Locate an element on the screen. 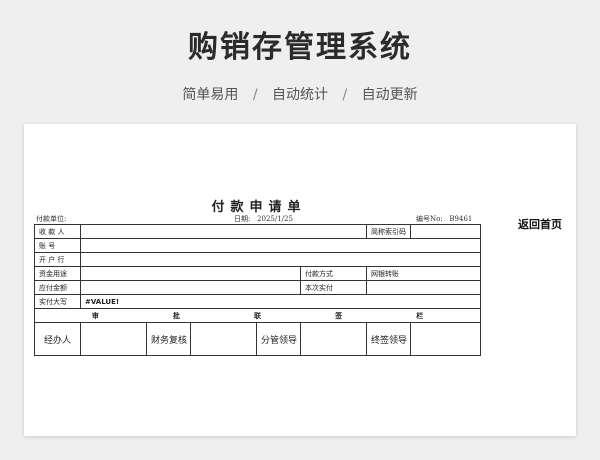 The image size is (600, 460). number-value: B9461 is located at coordinates (461, 219).